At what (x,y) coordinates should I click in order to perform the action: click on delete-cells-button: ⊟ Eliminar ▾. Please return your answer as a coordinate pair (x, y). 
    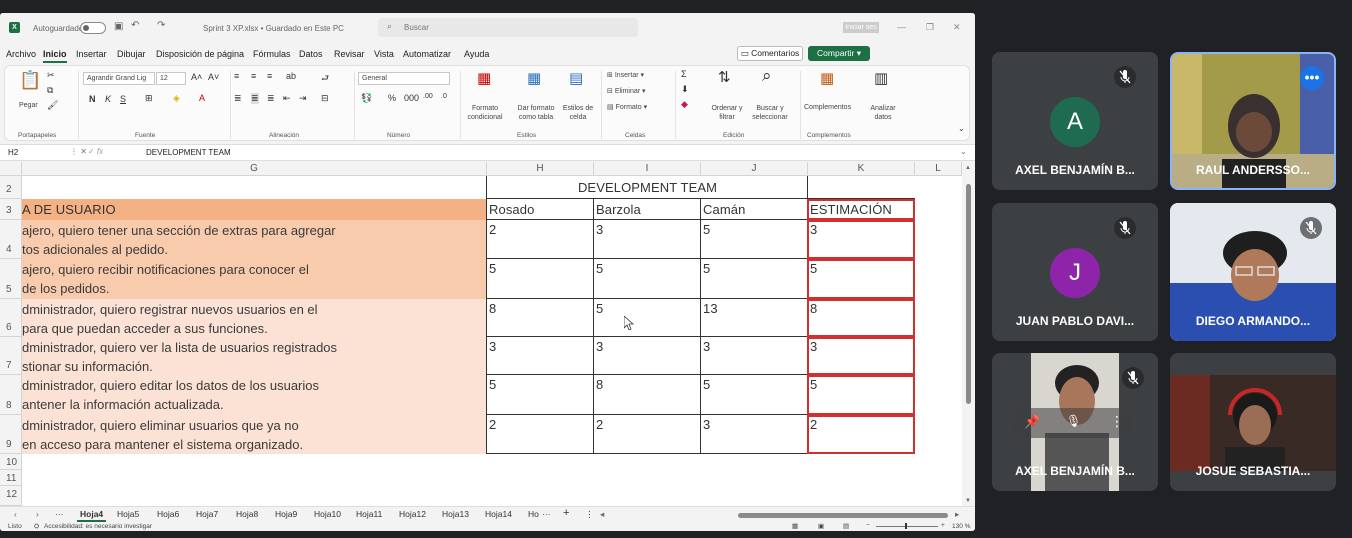
    Looking at the image, I should click on (626, 91).